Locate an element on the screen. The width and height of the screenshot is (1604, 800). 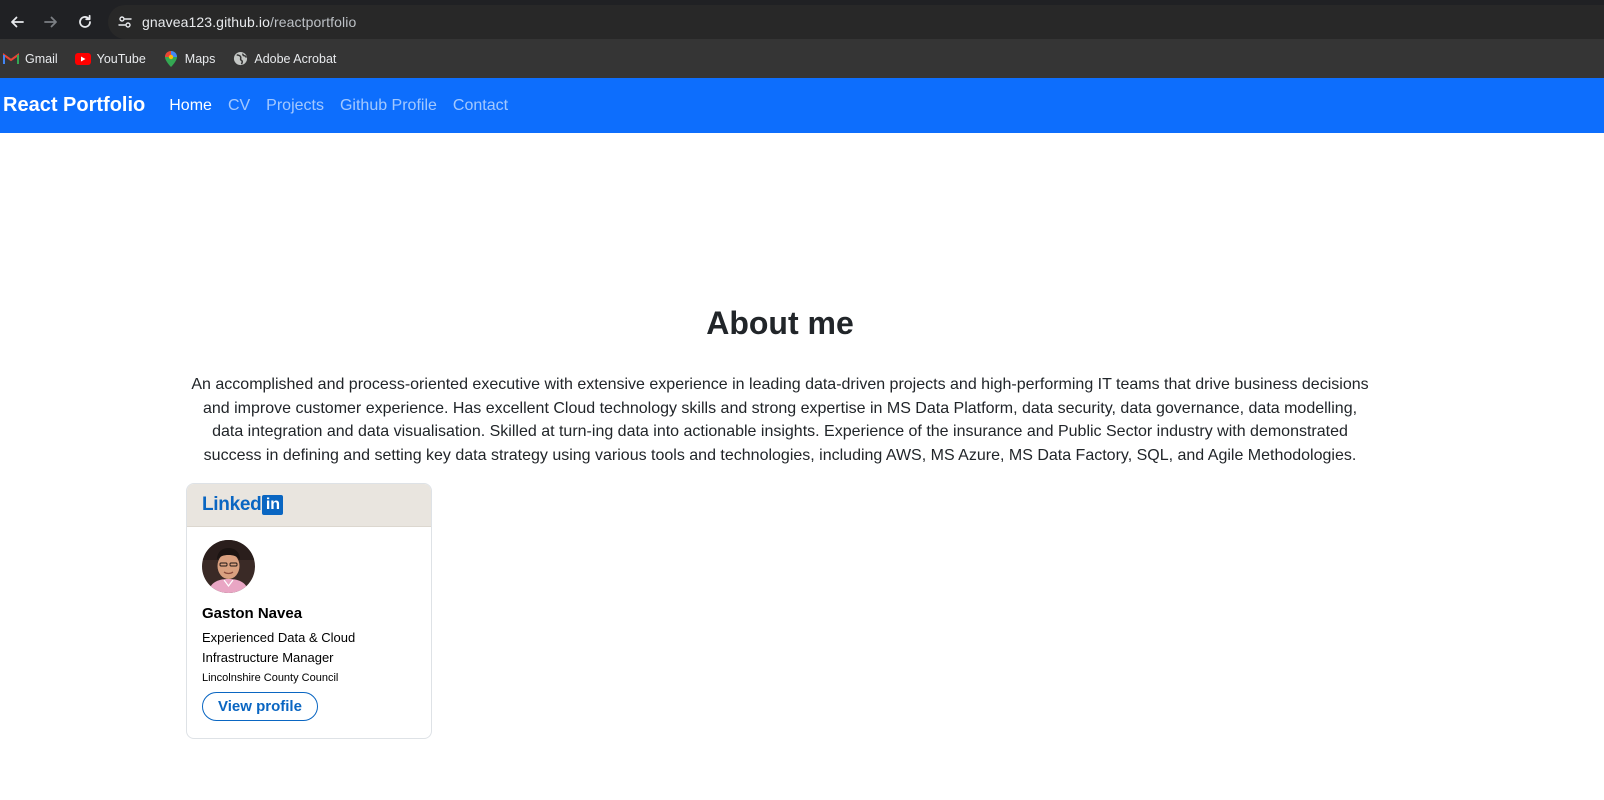
bookmark-youtube: YouTube is located at coordinates (110, 59).